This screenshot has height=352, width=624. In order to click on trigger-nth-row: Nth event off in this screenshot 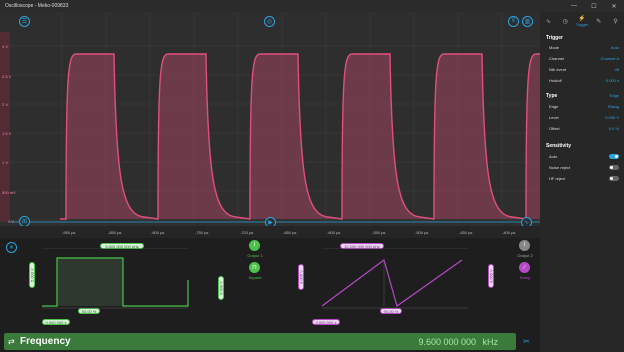, I will do `click(584, 71)`.